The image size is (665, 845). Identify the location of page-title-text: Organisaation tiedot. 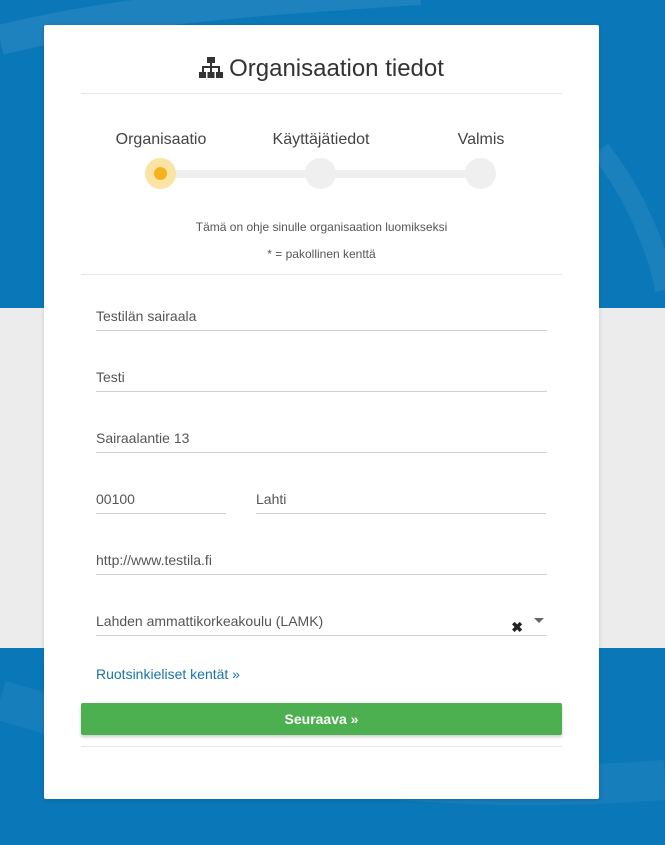
(336, 68).